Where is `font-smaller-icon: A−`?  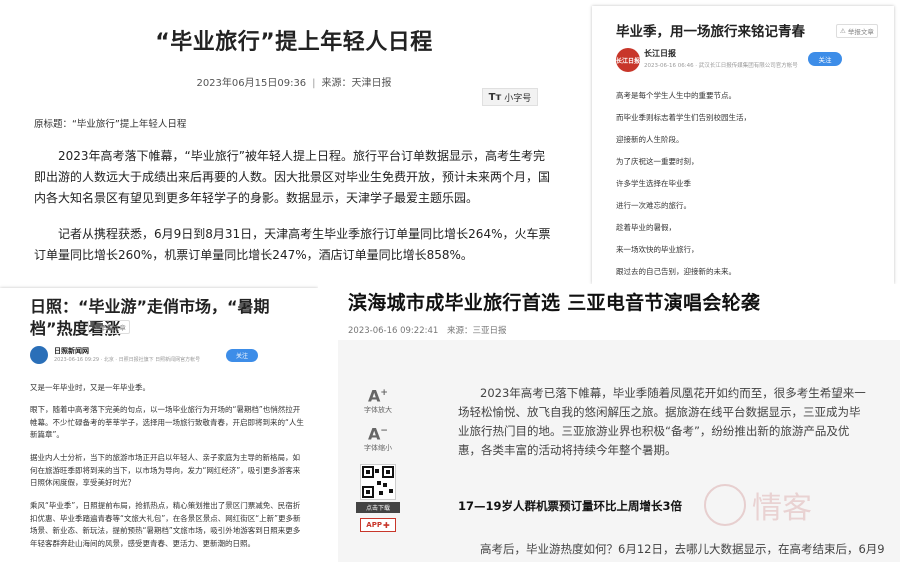
font-smaller-icon: A− is located at coordinates (378, 434).